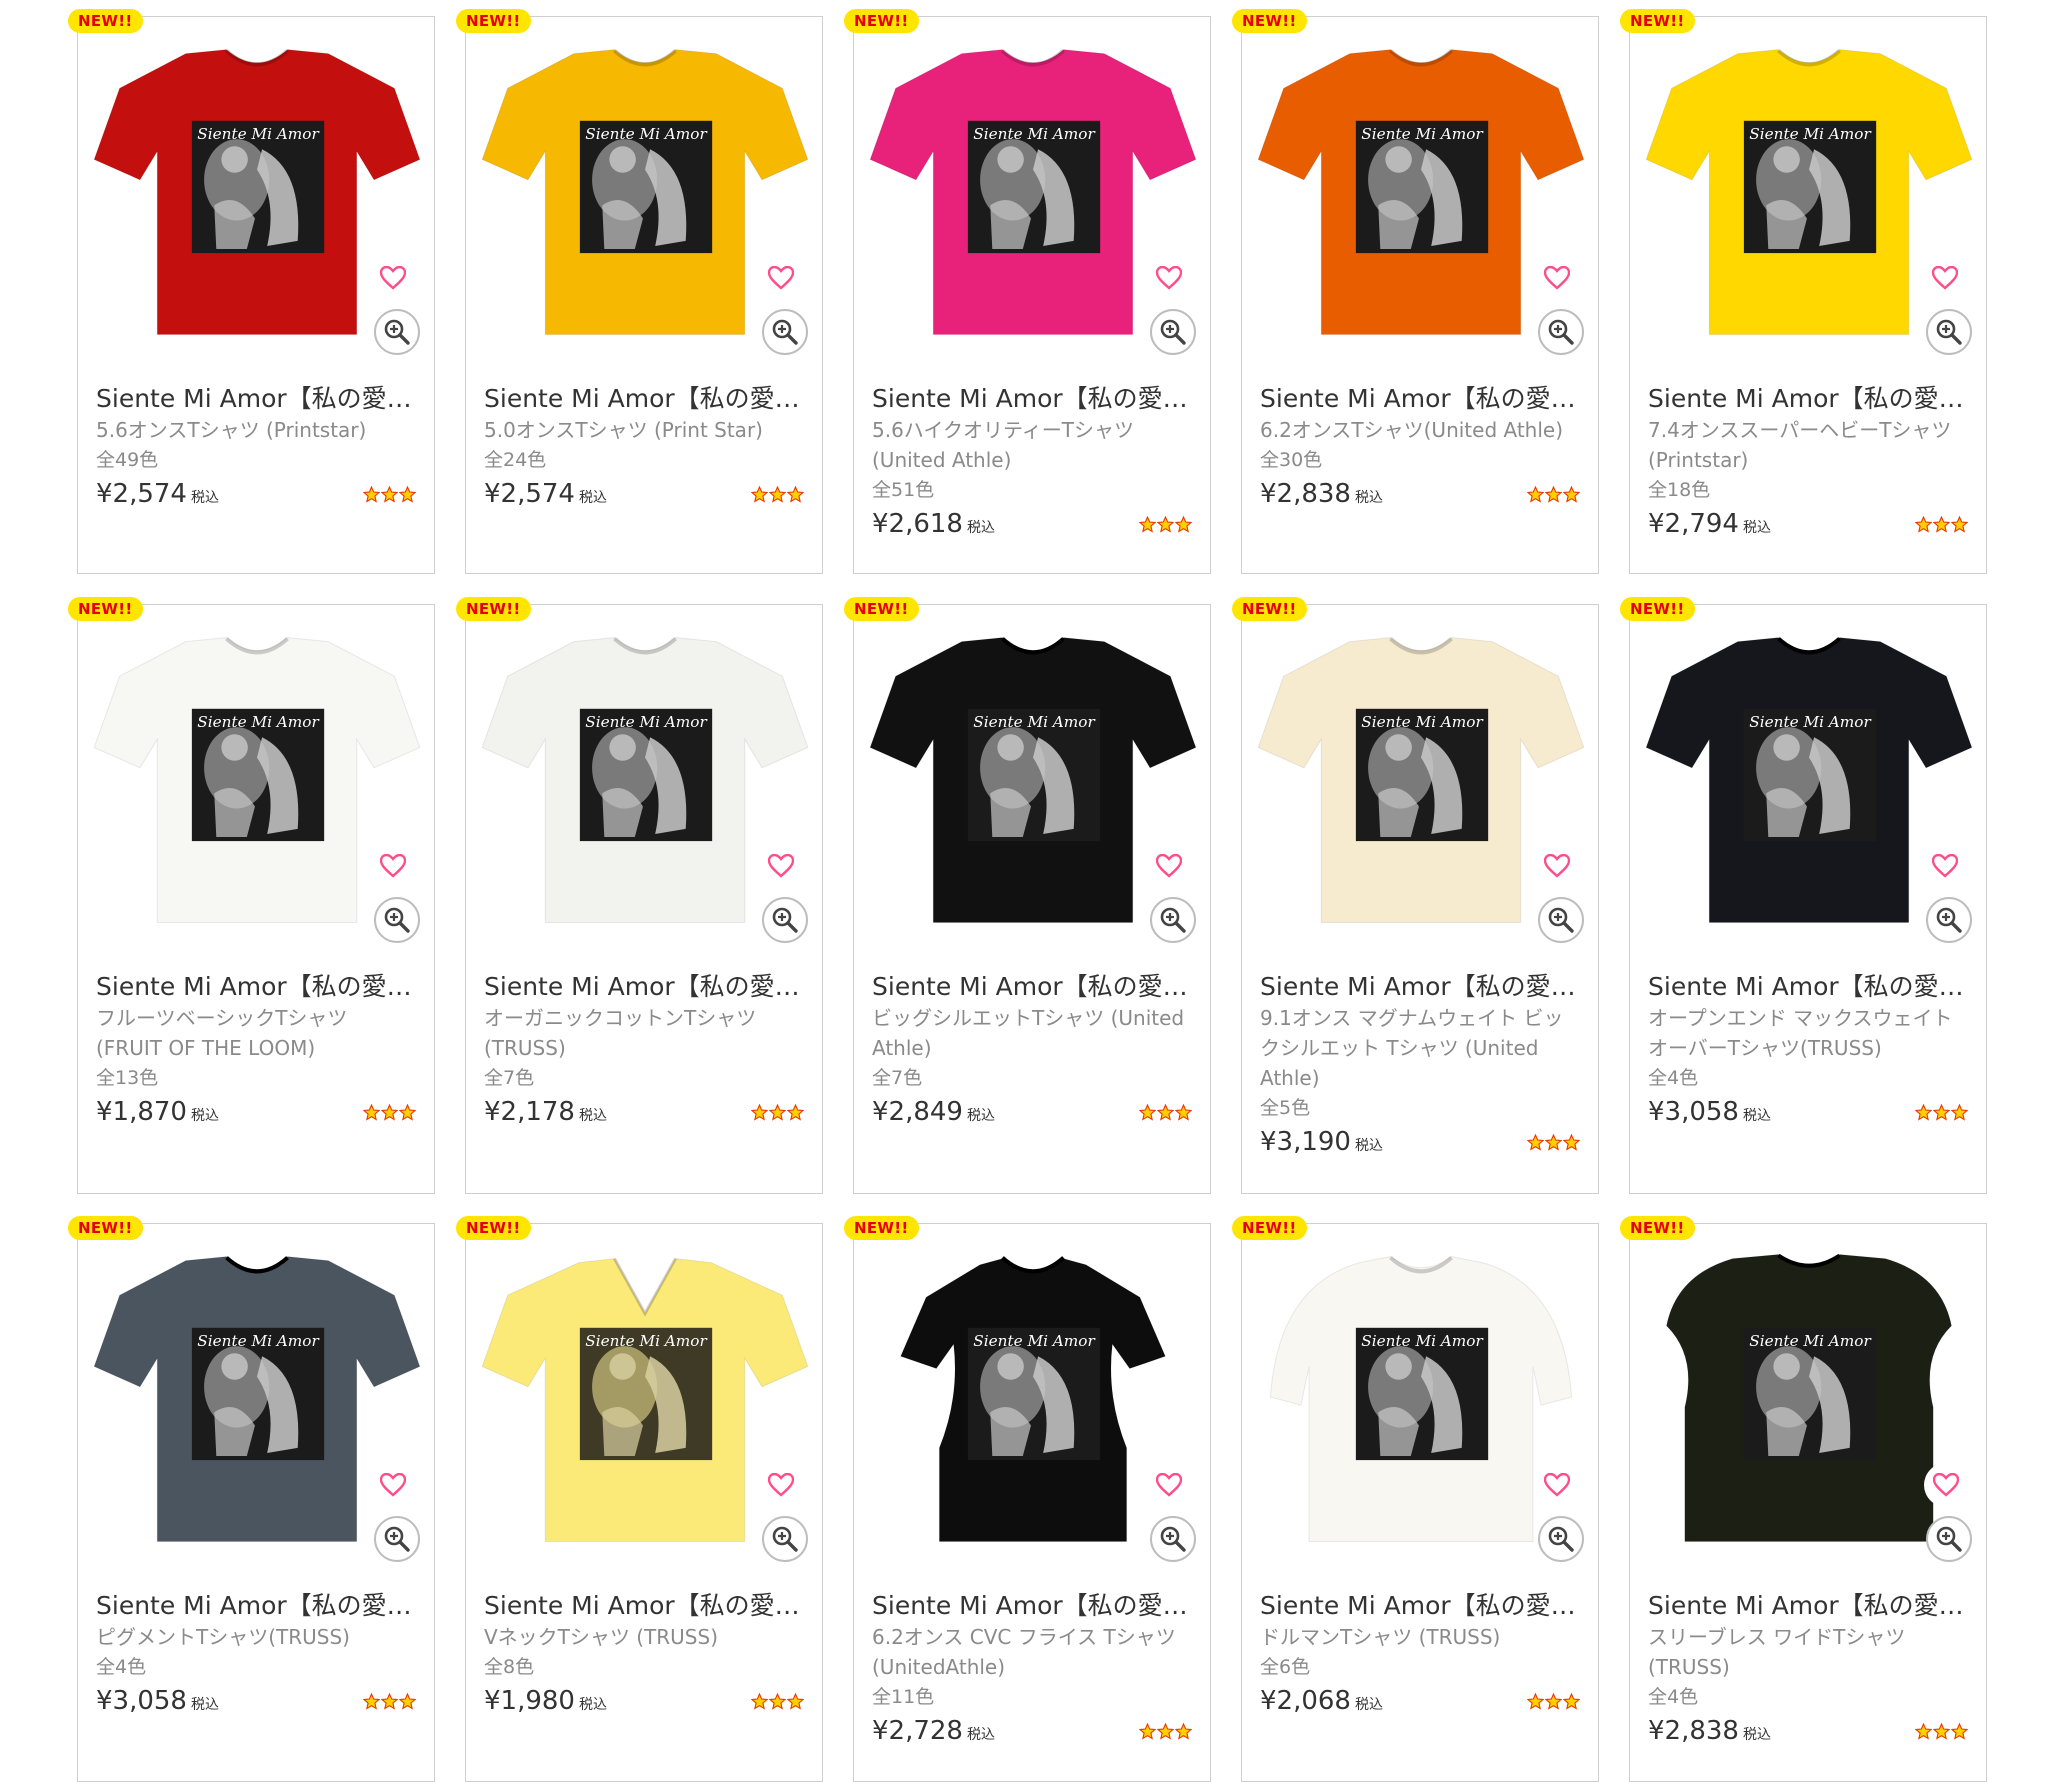  I want to click on price: ¥3,190, so click(1305, 1142).